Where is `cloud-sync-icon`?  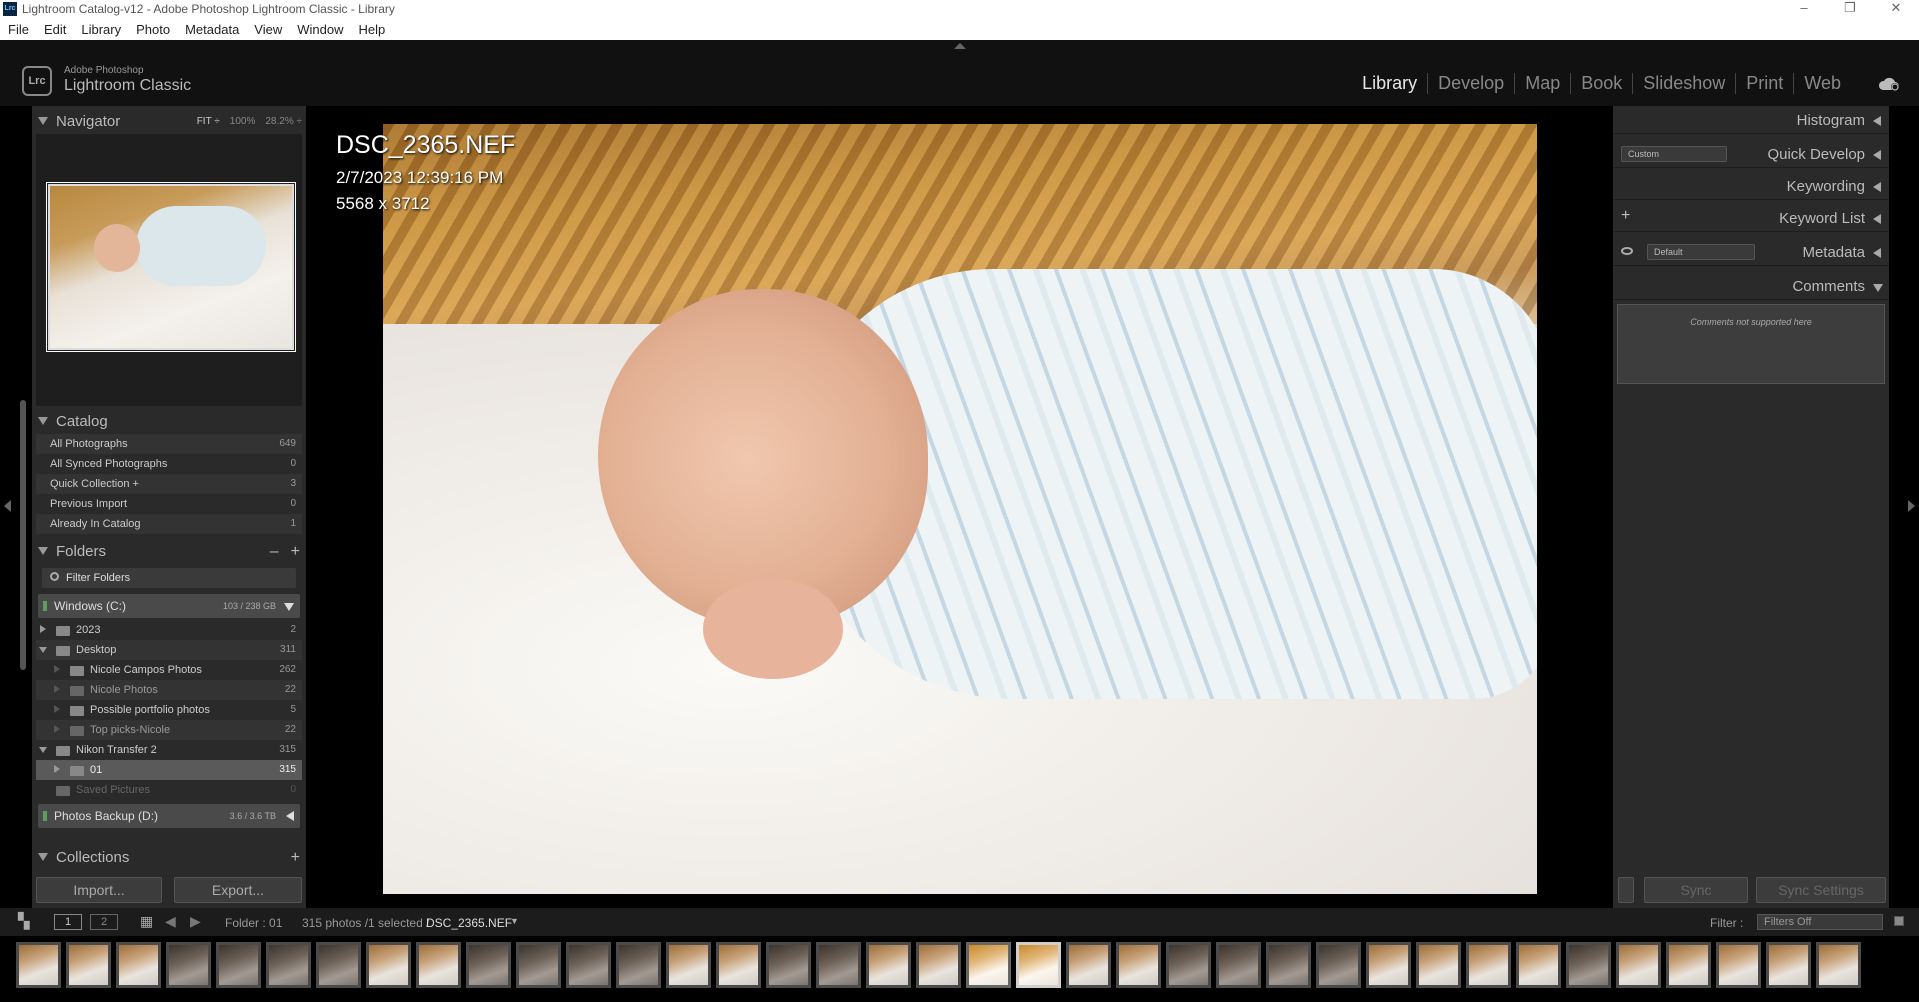 cloud-sync-icon is located at coordinates (1889, 84).